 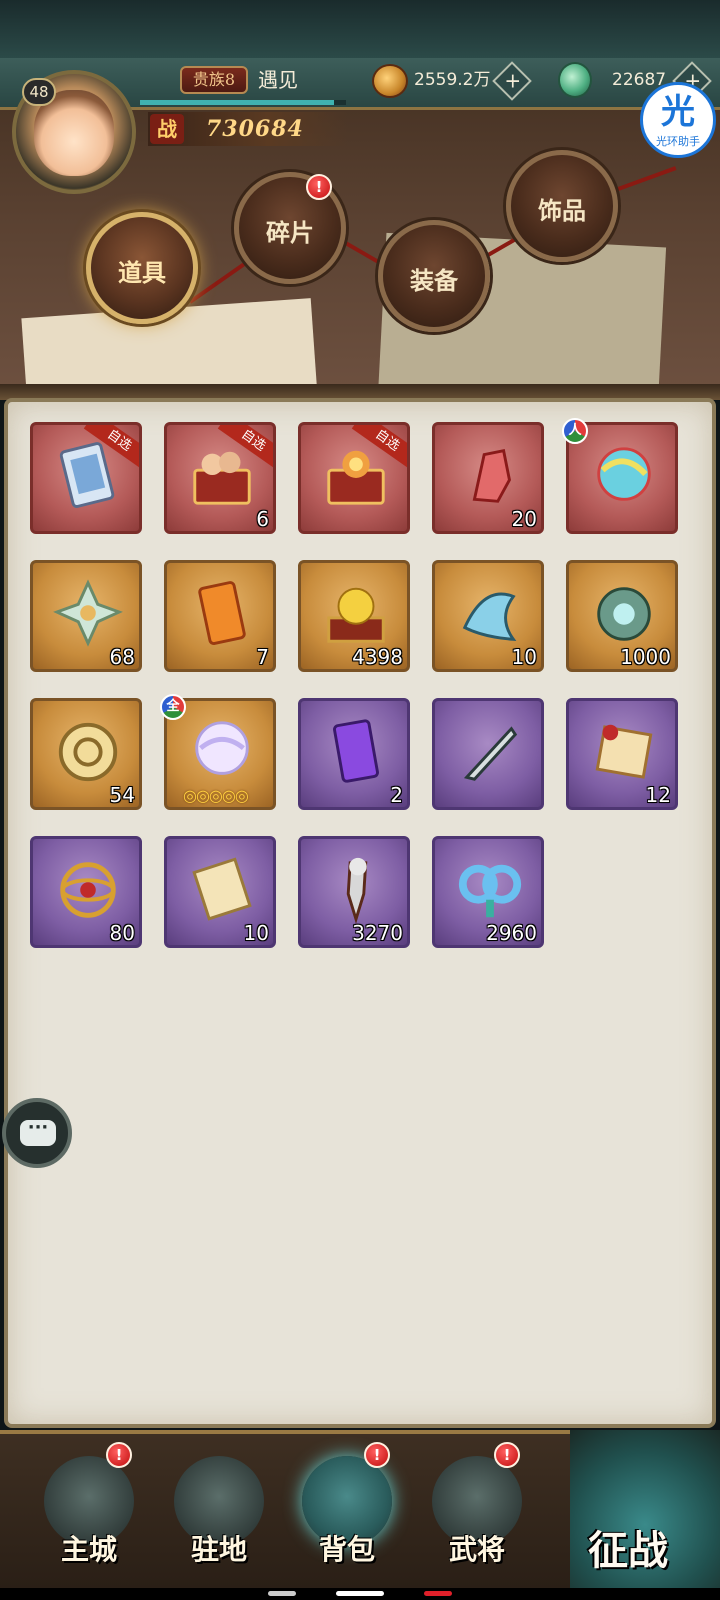 What do you see at coordinates (575, 431) in the screenshot?
I see `element-mark-icon: 人` at bounding box center [575, 431].